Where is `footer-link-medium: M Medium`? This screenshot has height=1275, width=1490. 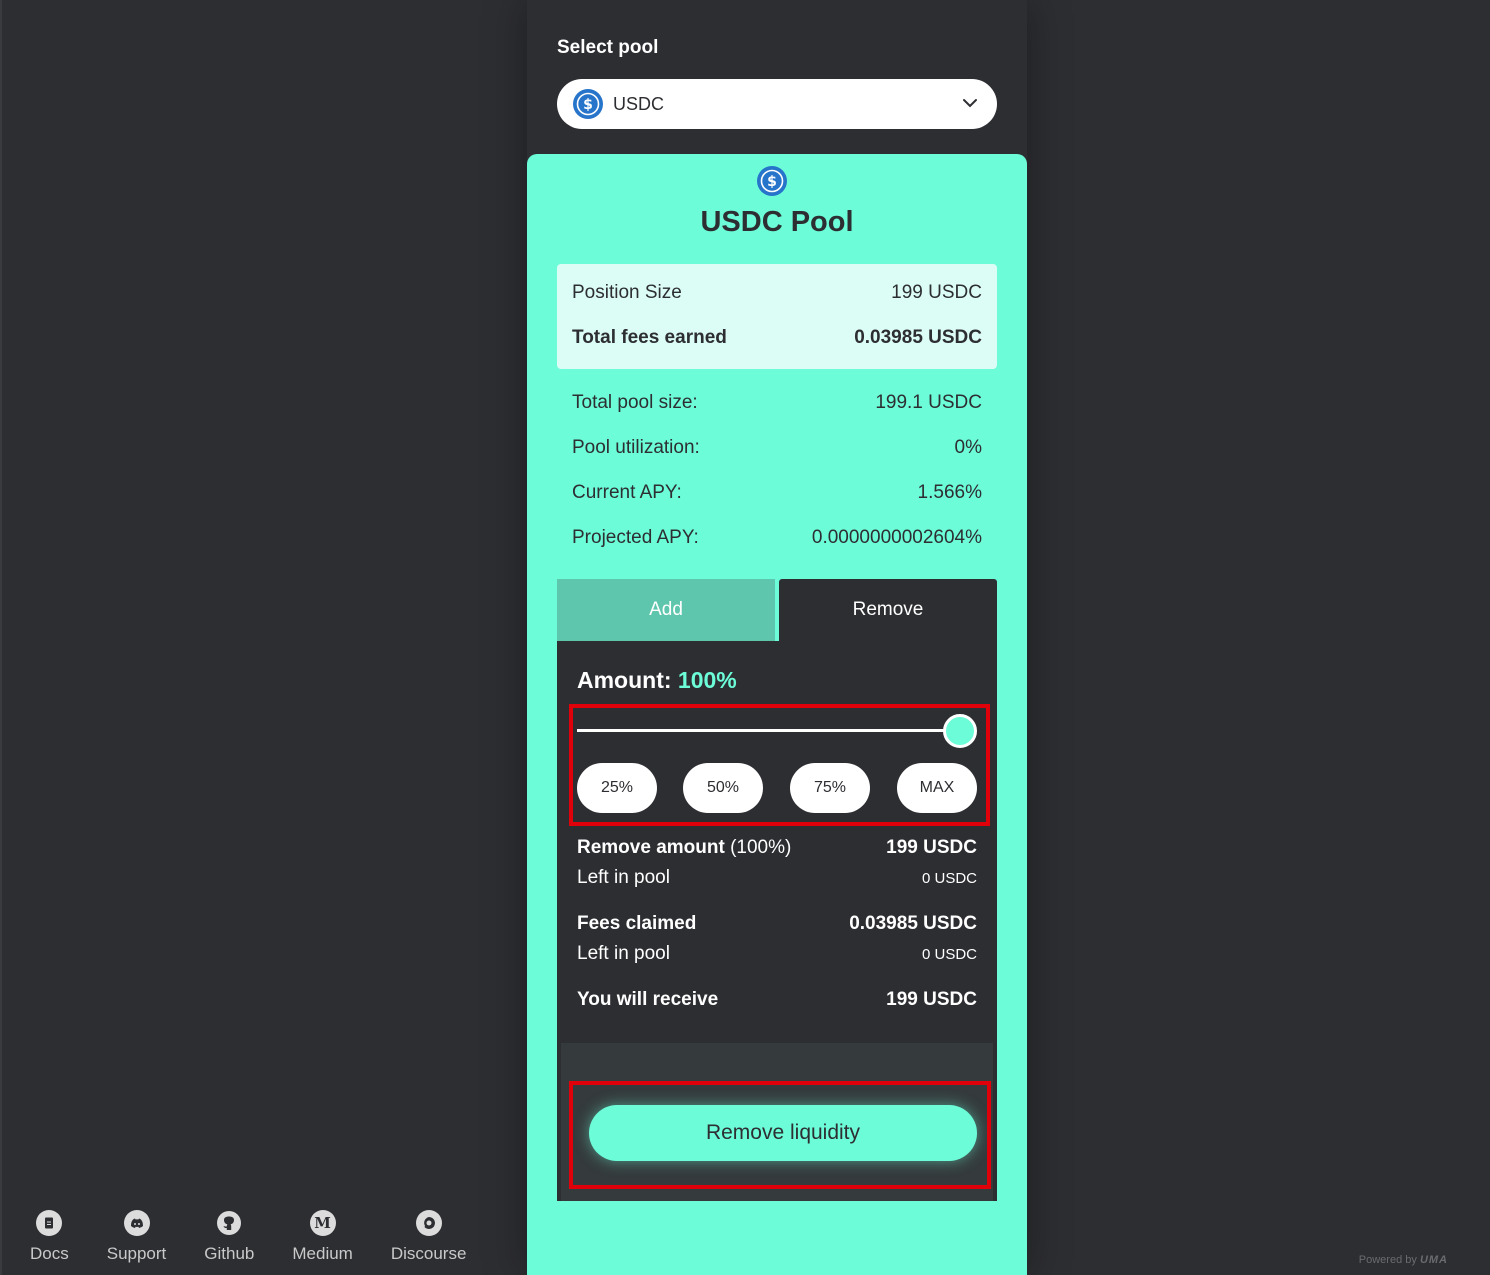 footer-link-medium: M Medium is located at coordinates (322, 1237).